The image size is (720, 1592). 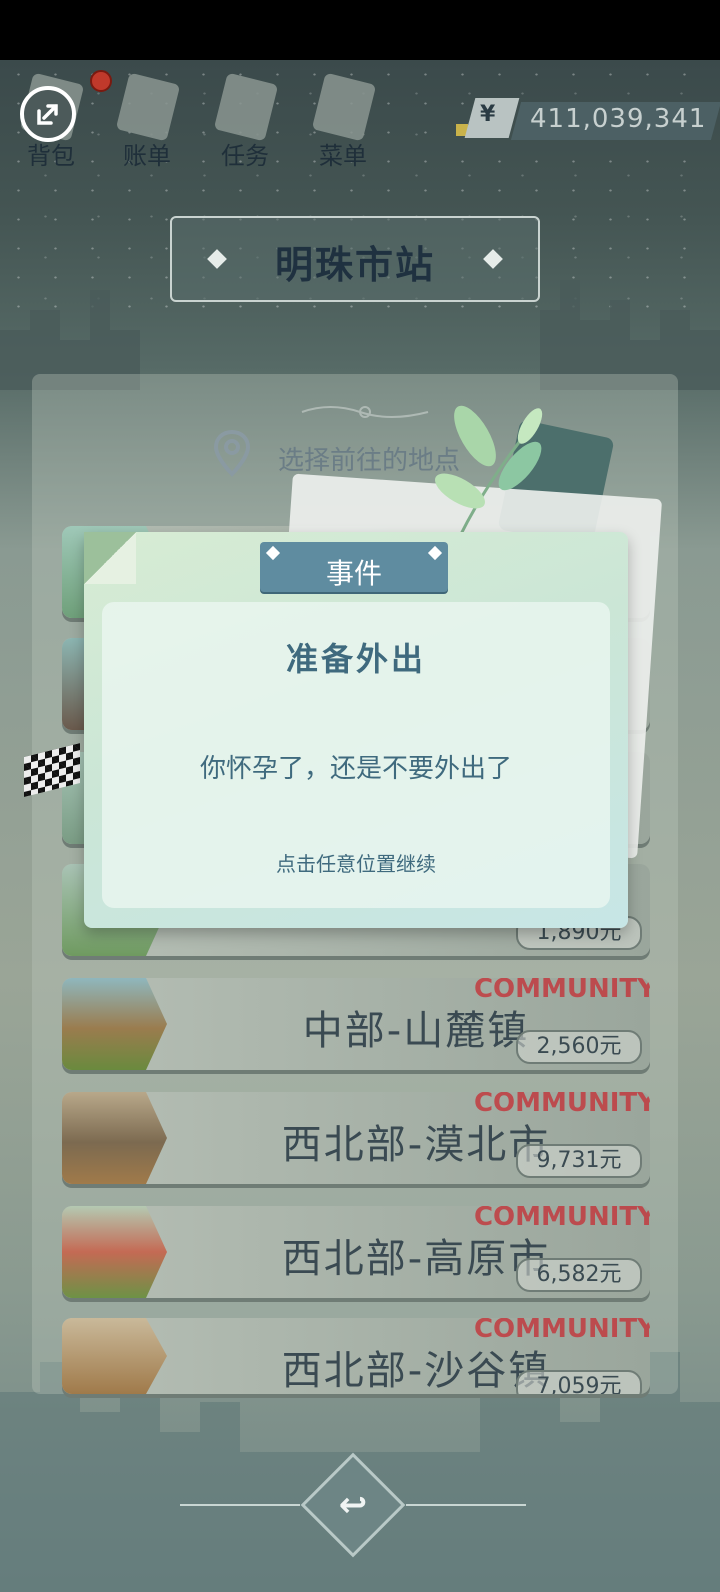 What do you see at coordinates (148, 107) in the screenshot?
I see `bill-icon` at bounding box center [148, 107].